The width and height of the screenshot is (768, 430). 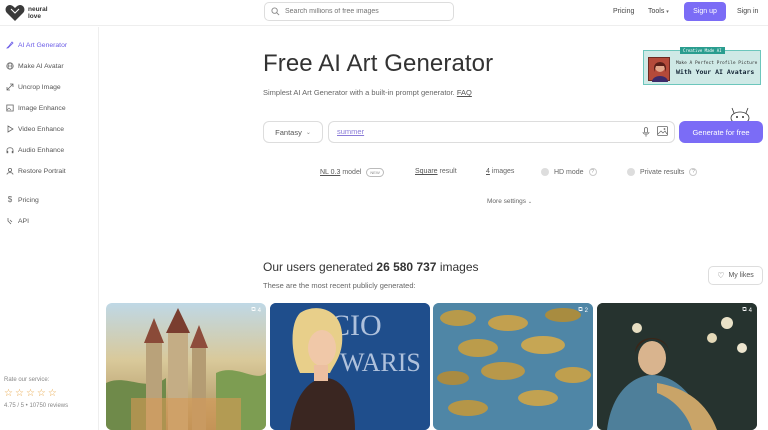 What do you see at coordinates (39, 87) in the screenshot?
I see `sidebar-item-label: Uncrop Image` at bounding box center [39, 87].